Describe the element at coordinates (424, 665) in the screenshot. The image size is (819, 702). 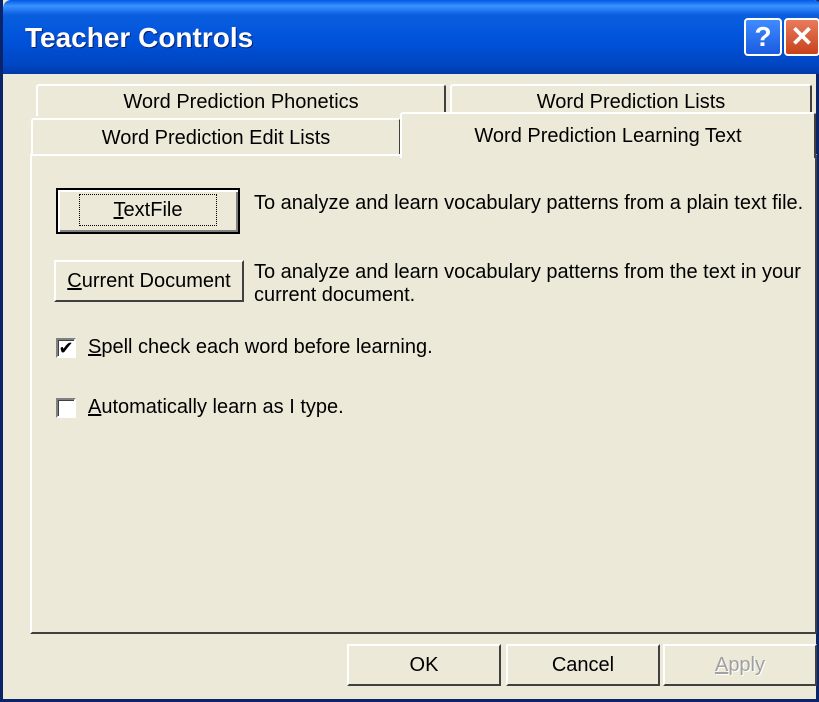
I see `ok-button: OK` at that location.